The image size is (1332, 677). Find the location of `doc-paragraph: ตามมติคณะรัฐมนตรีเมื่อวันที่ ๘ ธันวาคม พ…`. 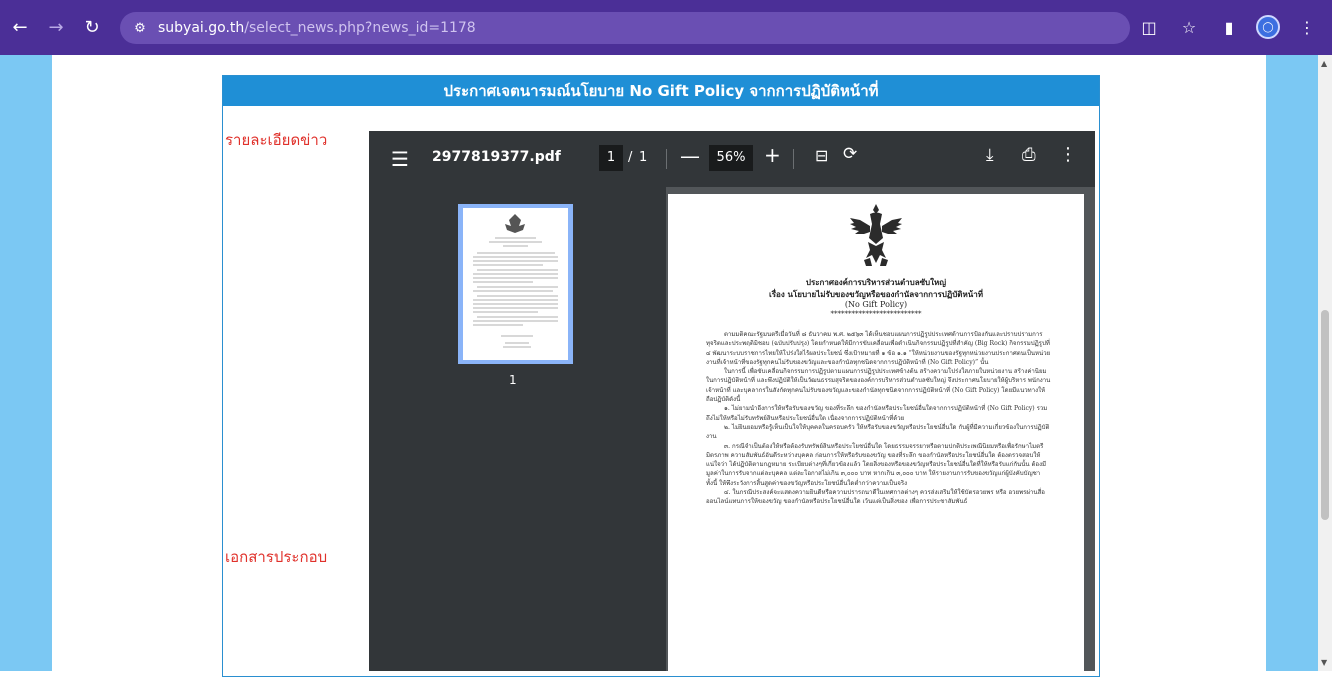

doc-paragraph: ตามมติคณะรัฐมนตรีเมื่อวันที่ ๘ ธันวาคม พ… is located at coordinates (878, 348).